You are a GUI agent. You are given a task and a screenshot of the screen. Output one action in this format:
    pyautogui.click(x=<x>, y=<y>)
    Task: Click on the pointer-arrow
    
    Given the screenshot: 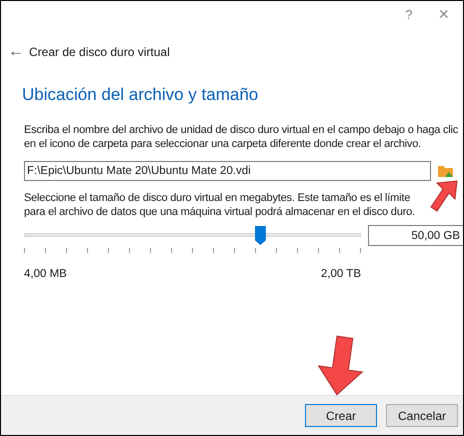 What is the action you would take?
    pyautogui.click(x=444, y=196)
    